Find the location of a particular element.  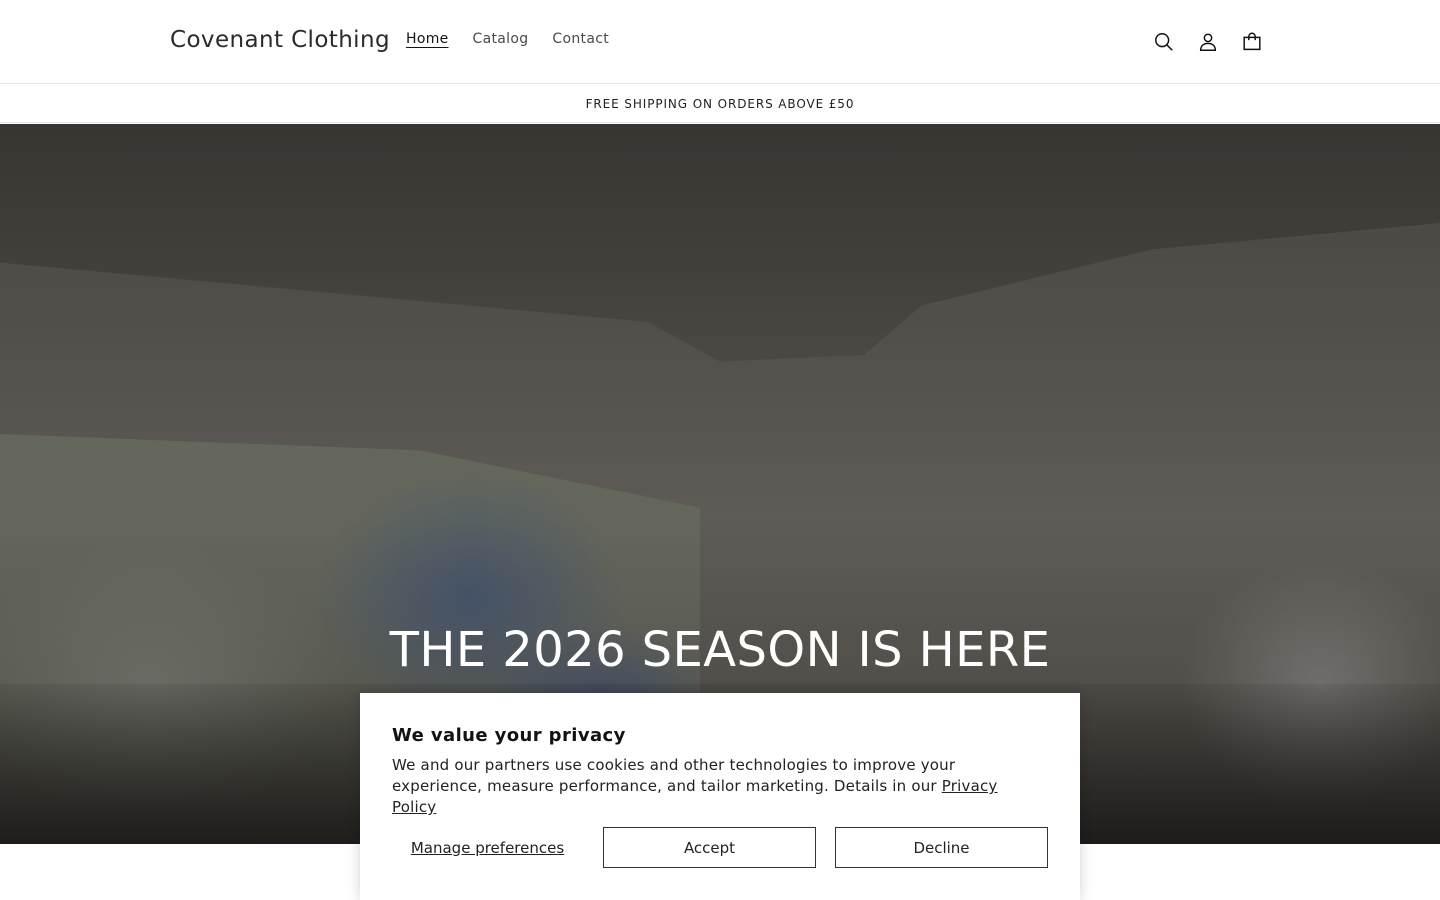

announcement-text: FREE SHIPPING ON ORDERS ABOVE £50 is located at coordinates (720, 103).